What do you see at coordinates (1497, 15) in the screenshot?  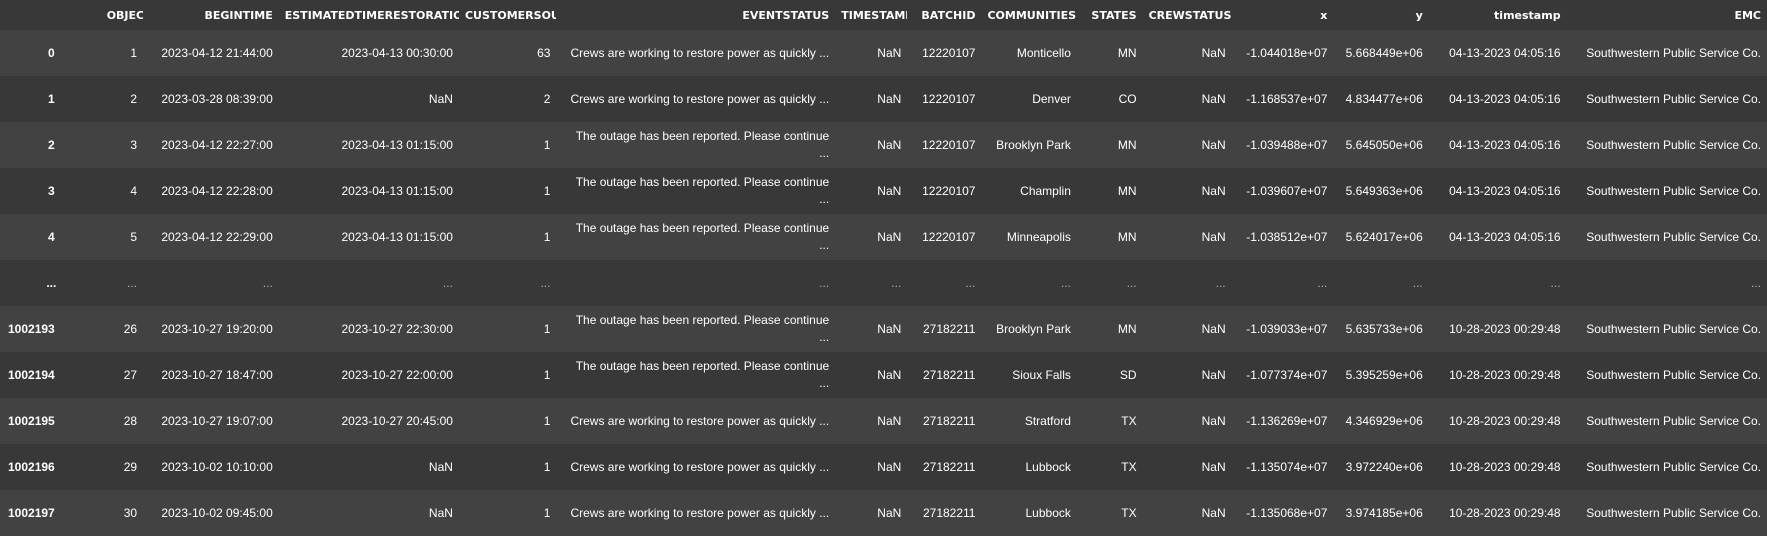 I see `column-header: timestamp` at bounding box center [1497, 15].